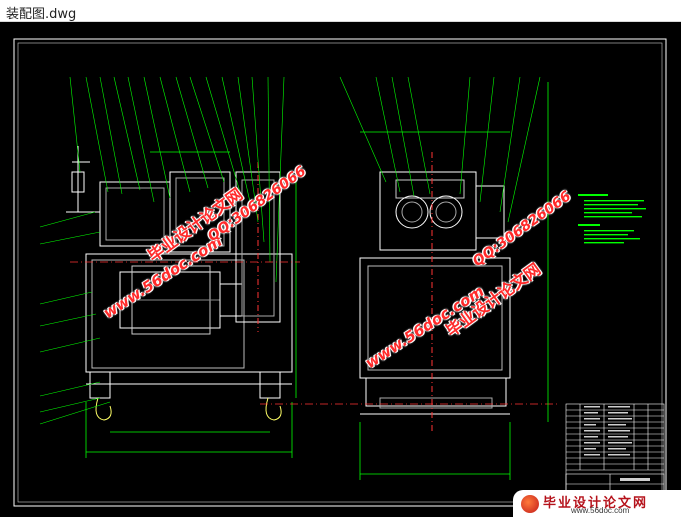 This screenshot has width=681, height=517. I want to click on side-view-leaders, so click(440, 149).